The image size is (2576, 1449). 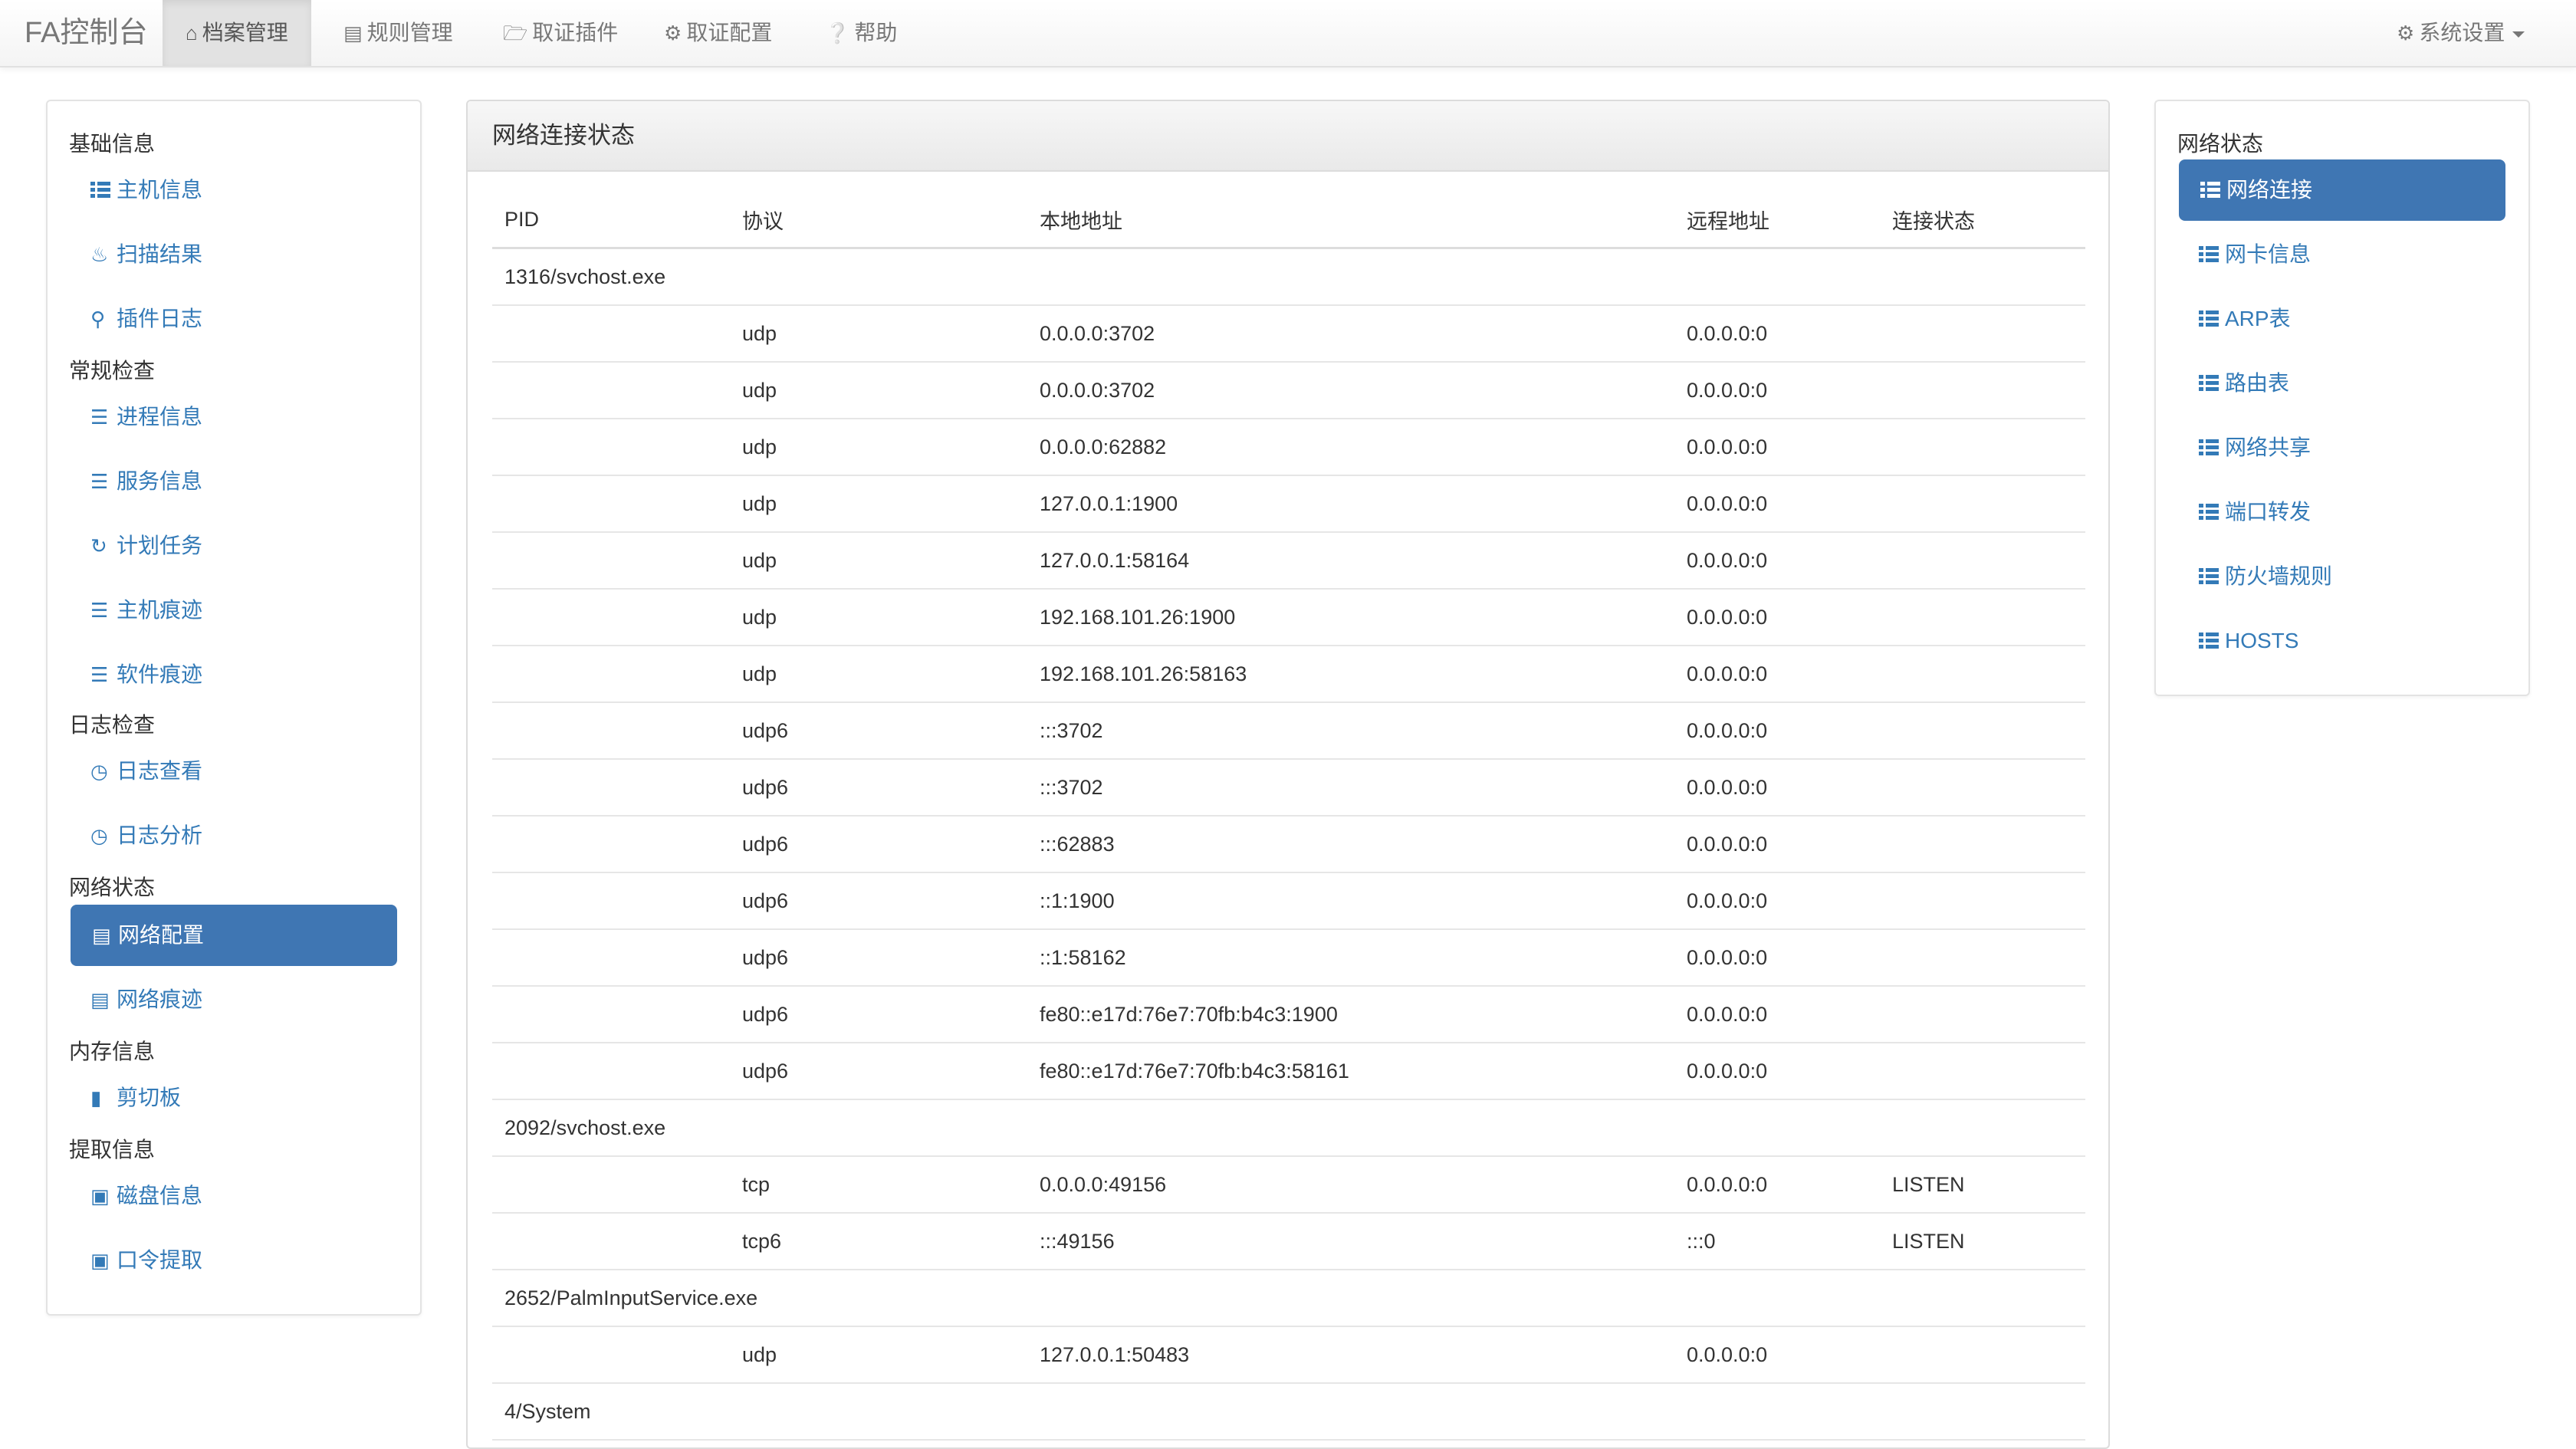 I want to click on sidebar-item-plugin-log: ⚲ 插件日志, so click(x=136, y=319).